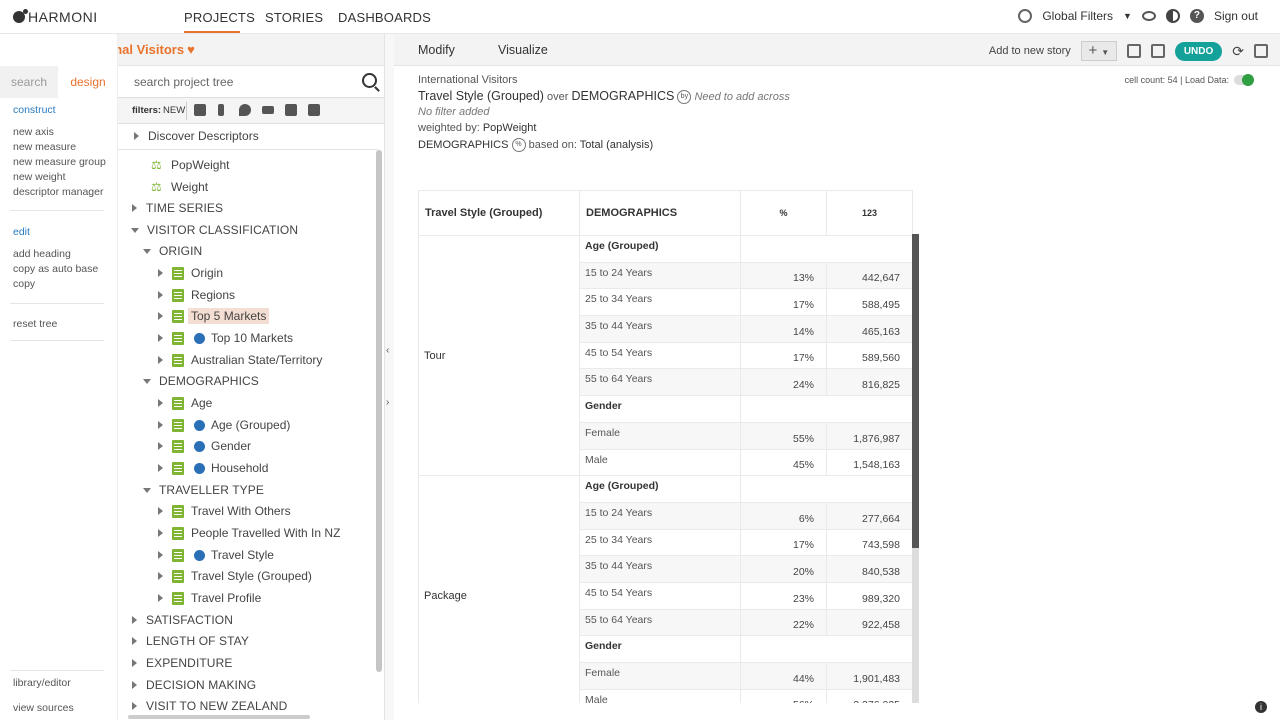  I want to click on group-label: Package, so click(499, 589).